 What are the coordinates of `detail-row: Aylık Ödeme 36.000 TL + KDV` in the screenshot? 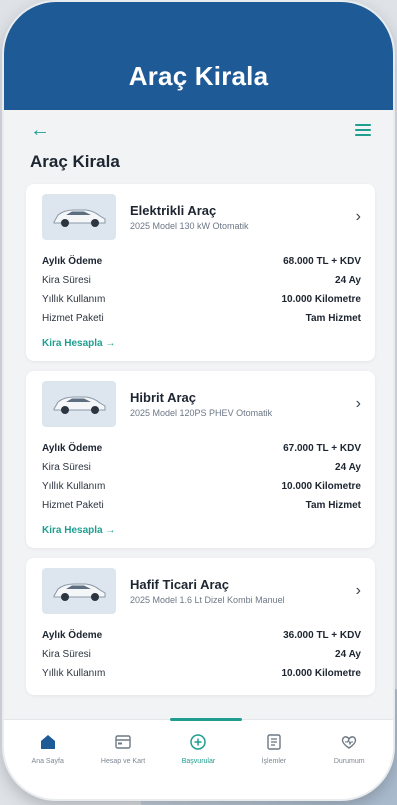 It's located at (201, 635).